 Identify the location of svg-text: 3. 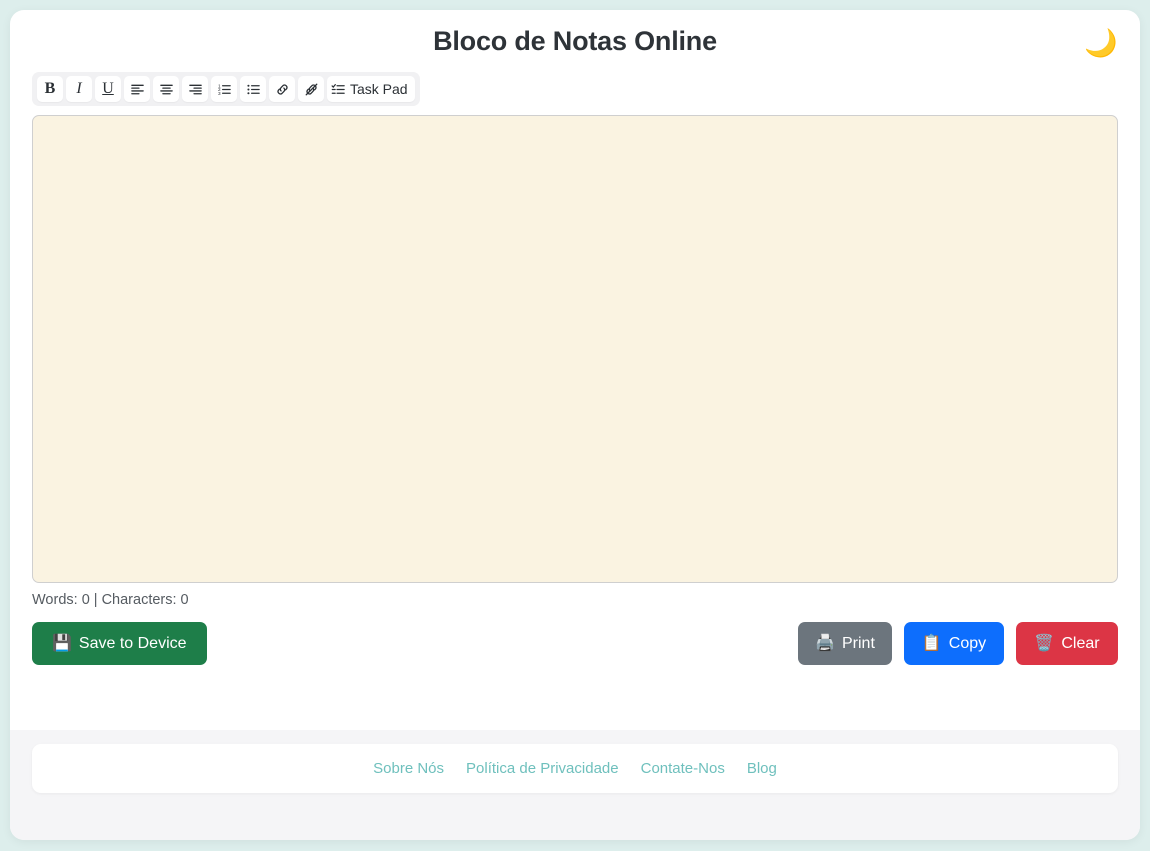
(218, 92).